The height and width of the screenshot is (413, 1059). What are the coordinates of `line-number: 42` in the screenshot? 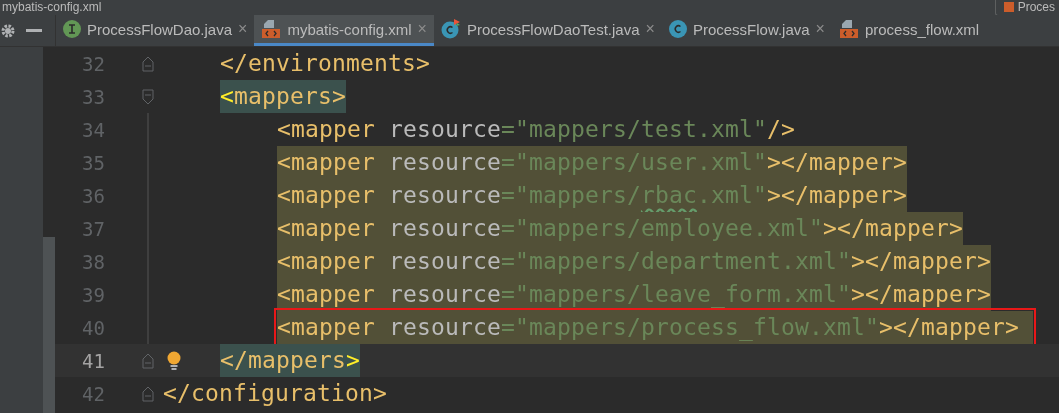 It's located at (93, 393).